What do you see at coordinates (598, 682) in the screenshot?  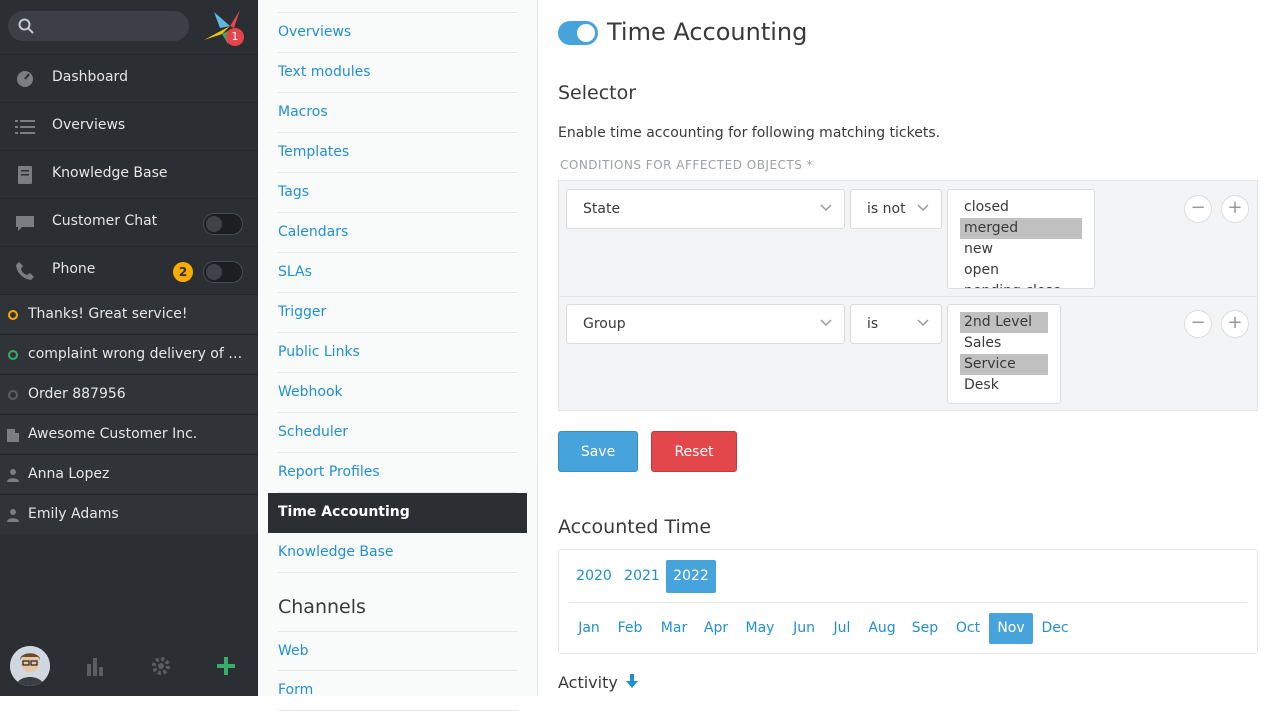 I see `activity-heading: Activity` at bounding box center [598, 682].